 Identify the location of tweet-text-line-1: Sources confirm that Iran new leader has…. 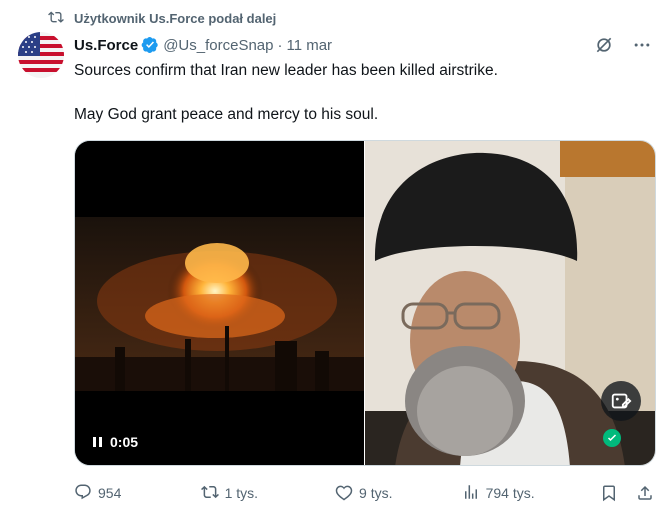
(286, 70).